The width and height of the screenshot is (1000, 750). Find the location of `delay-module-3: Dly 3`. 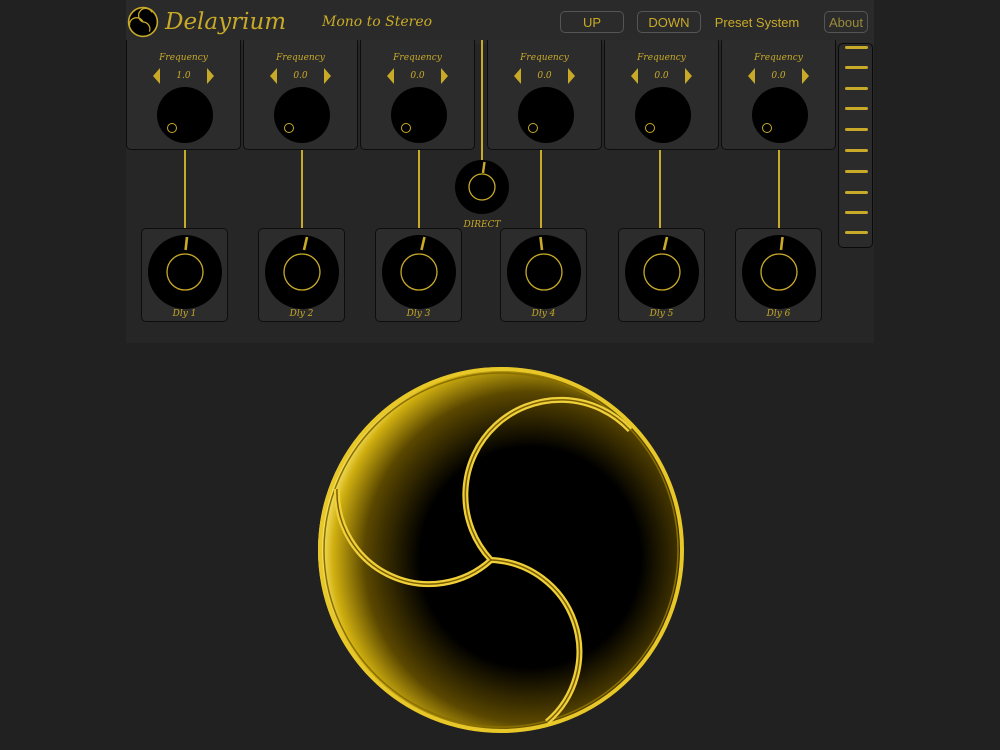

delay-module-3: Dly 3 is located at coordinates (418, 275).